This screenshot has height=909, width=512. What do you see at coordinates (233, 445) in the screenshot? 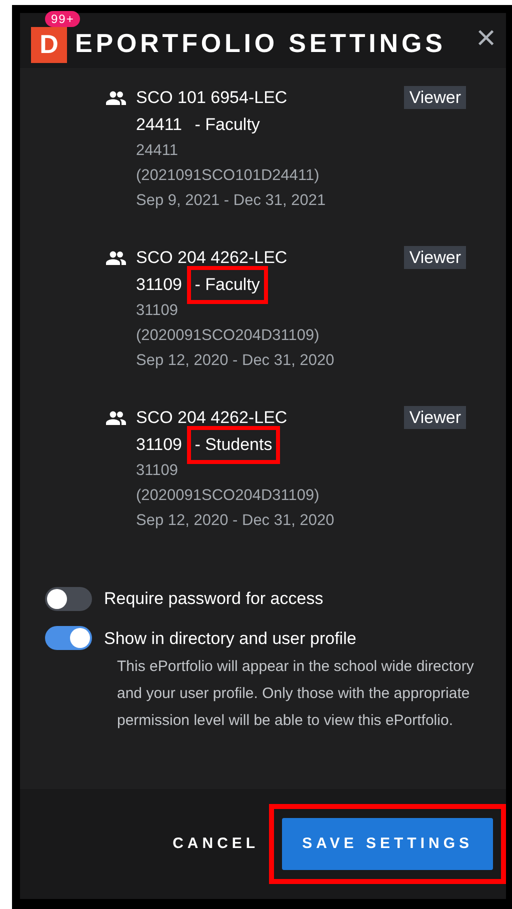
I see `role-label: - Students` at bounding box center [233, 445].